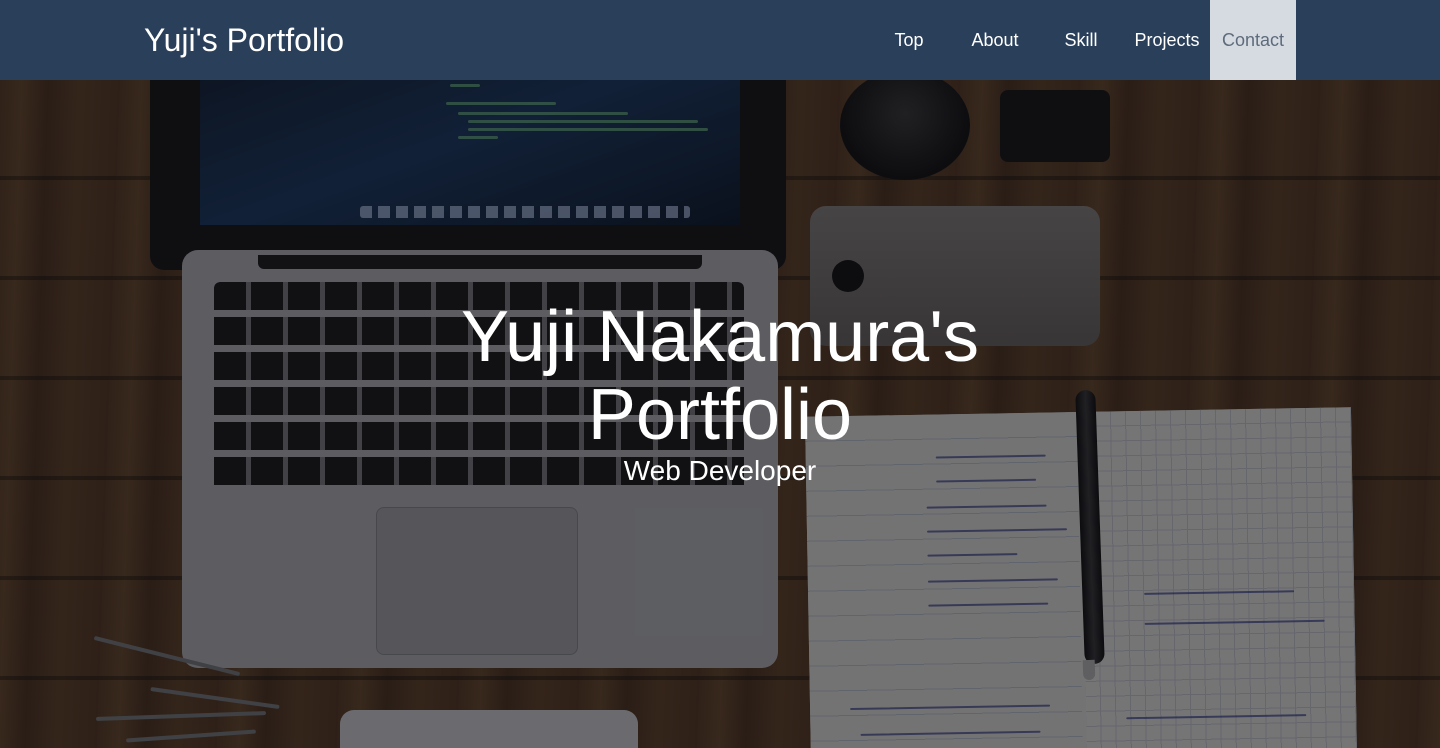  Describe the element at coordinates (1253, 40) in the screenshot. I see `nav-item-contact: Contact` at that location.